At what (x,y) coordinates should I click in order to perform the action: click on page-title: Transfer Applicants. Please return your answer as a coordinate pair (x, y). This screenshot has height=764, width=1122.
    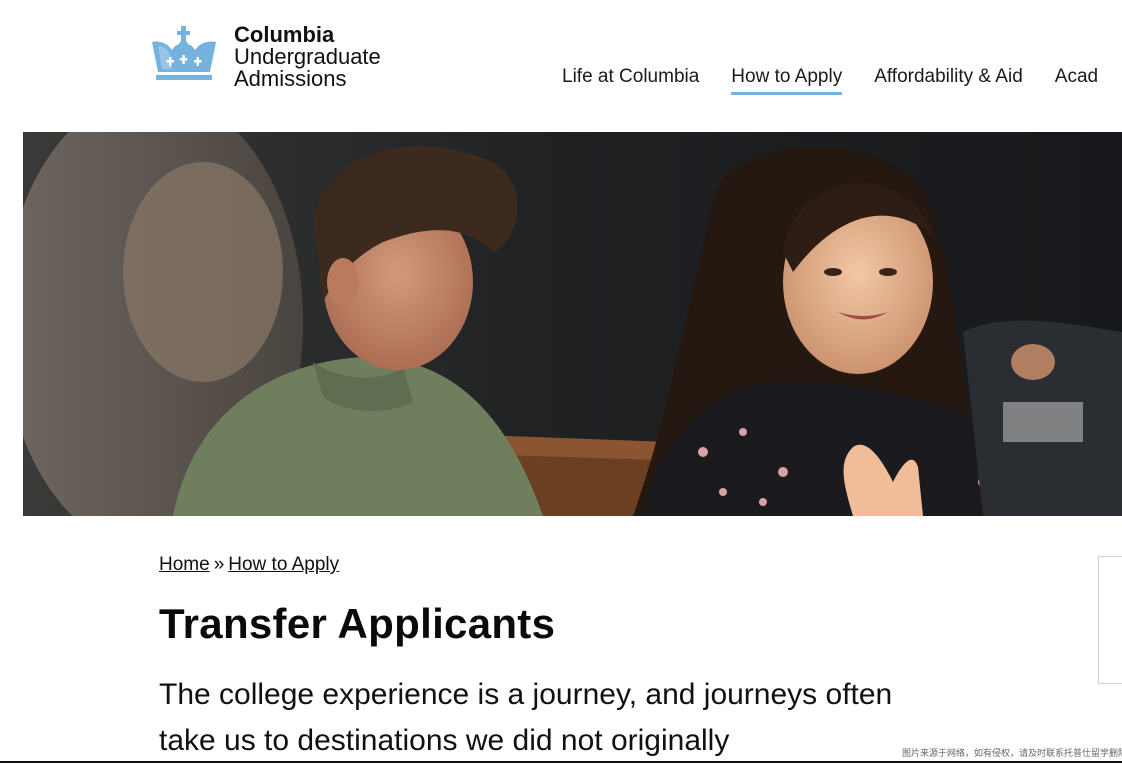
    Looking at the image, I should click on (357, 623).